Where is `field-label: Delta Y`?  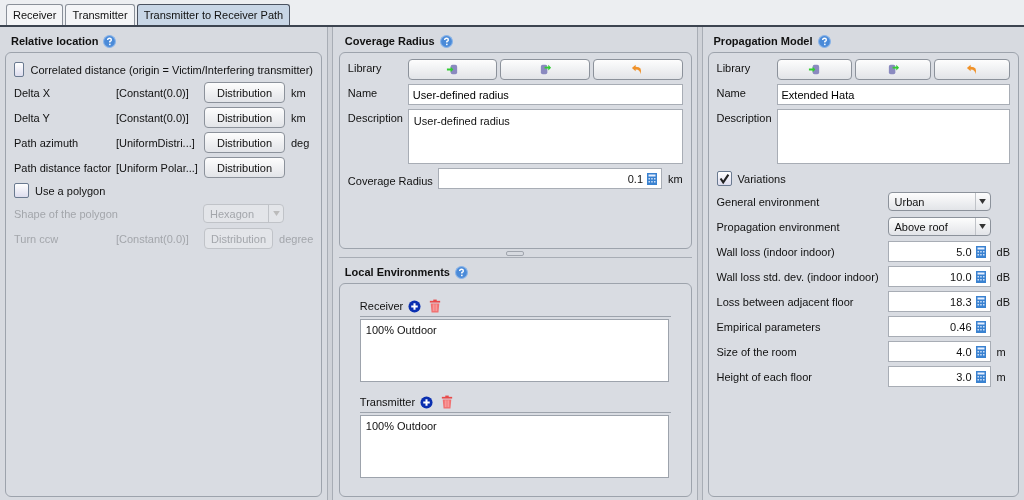 field-label: Delta Y is located at coordinates (32, 117).